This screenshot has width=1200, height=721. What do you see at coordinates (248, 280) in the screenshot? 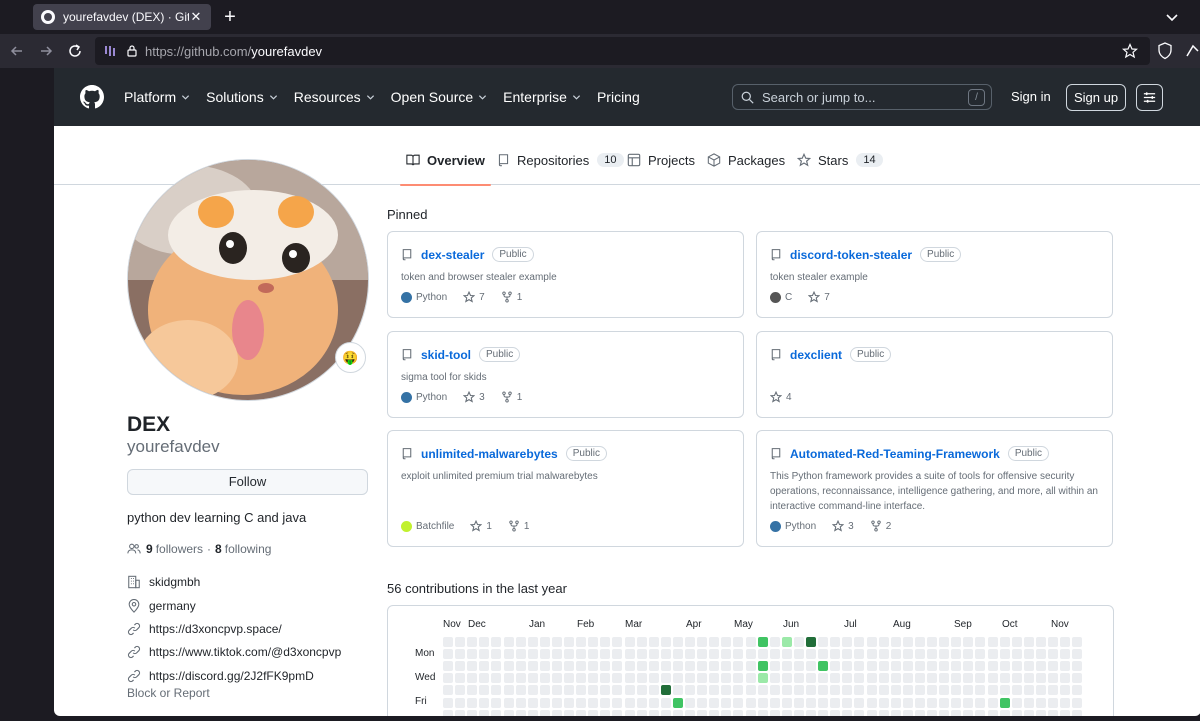
I see `avatar` at bounding box center [248, 280].